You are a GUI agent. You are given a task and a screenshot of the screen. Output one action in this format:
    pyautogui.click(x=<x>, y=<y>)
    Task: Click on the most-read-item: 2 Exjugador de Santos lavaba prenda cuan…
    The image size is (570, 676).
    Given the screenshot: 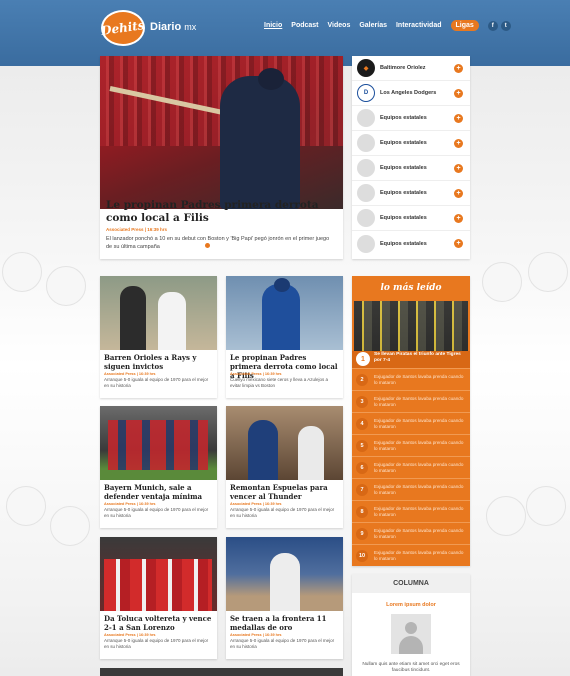 What is the action you would take?
    pyautogui.click(x=411, y=379)
    